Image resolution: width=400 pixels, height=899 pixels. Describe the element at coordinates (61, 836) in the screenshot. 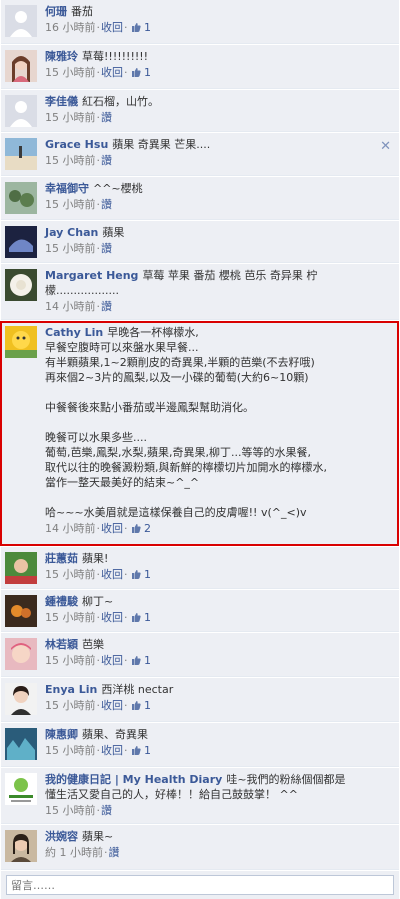

I see `author-name: 洪婉容` at that location.